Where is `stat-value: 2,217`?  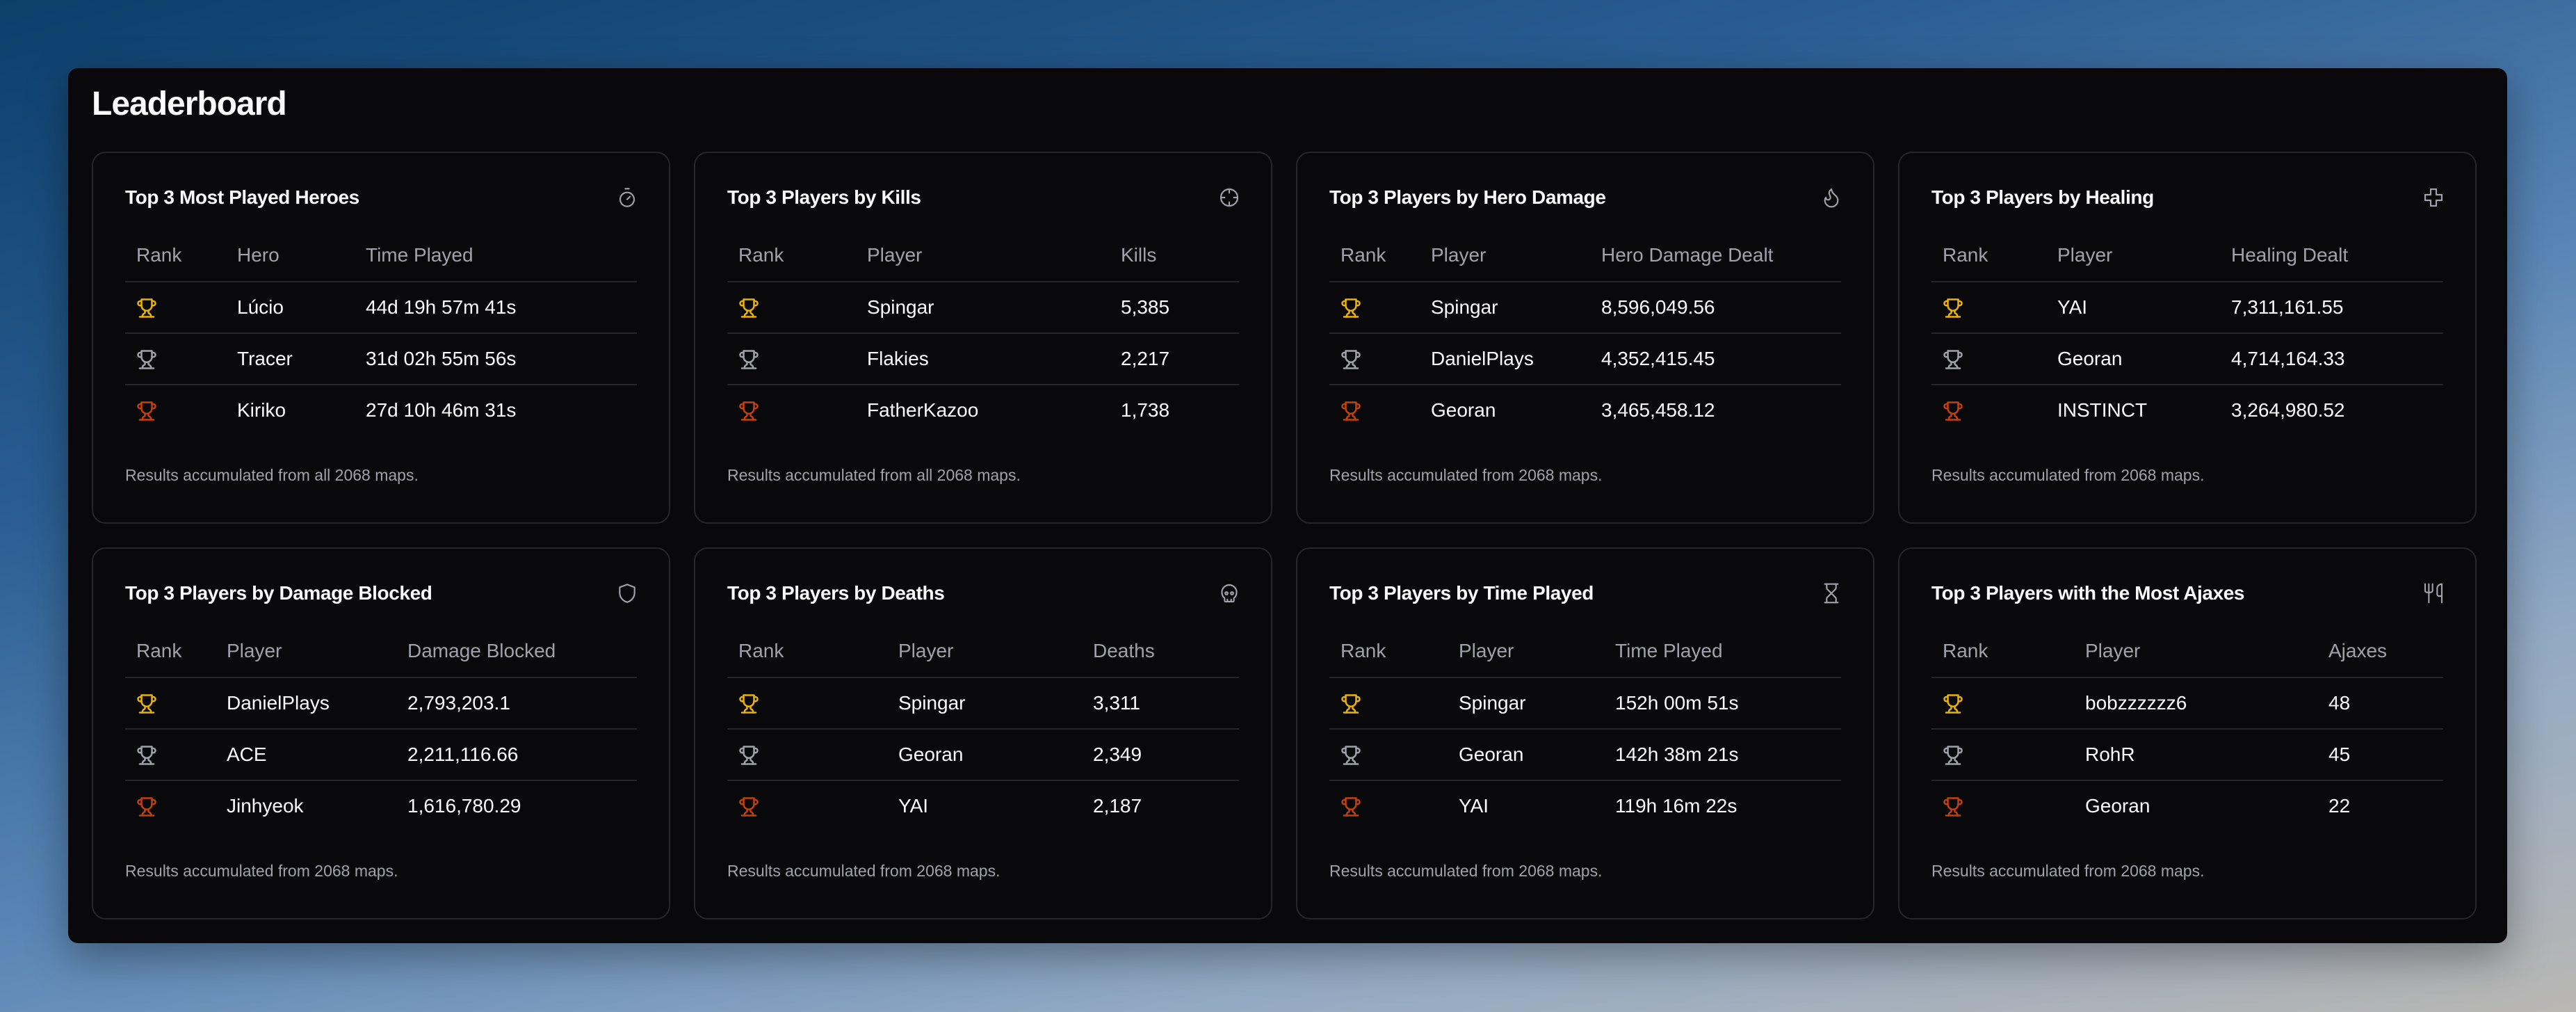 stat-value: 2,217 is located at coordinates (1174, 359).